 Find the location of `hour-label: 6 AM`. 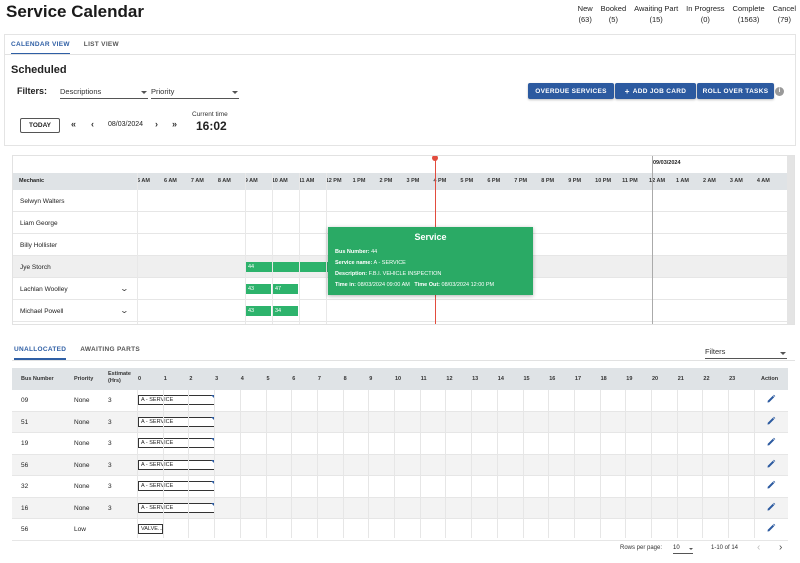

hour-label: 6 AM is located at coordinates (170, 181).